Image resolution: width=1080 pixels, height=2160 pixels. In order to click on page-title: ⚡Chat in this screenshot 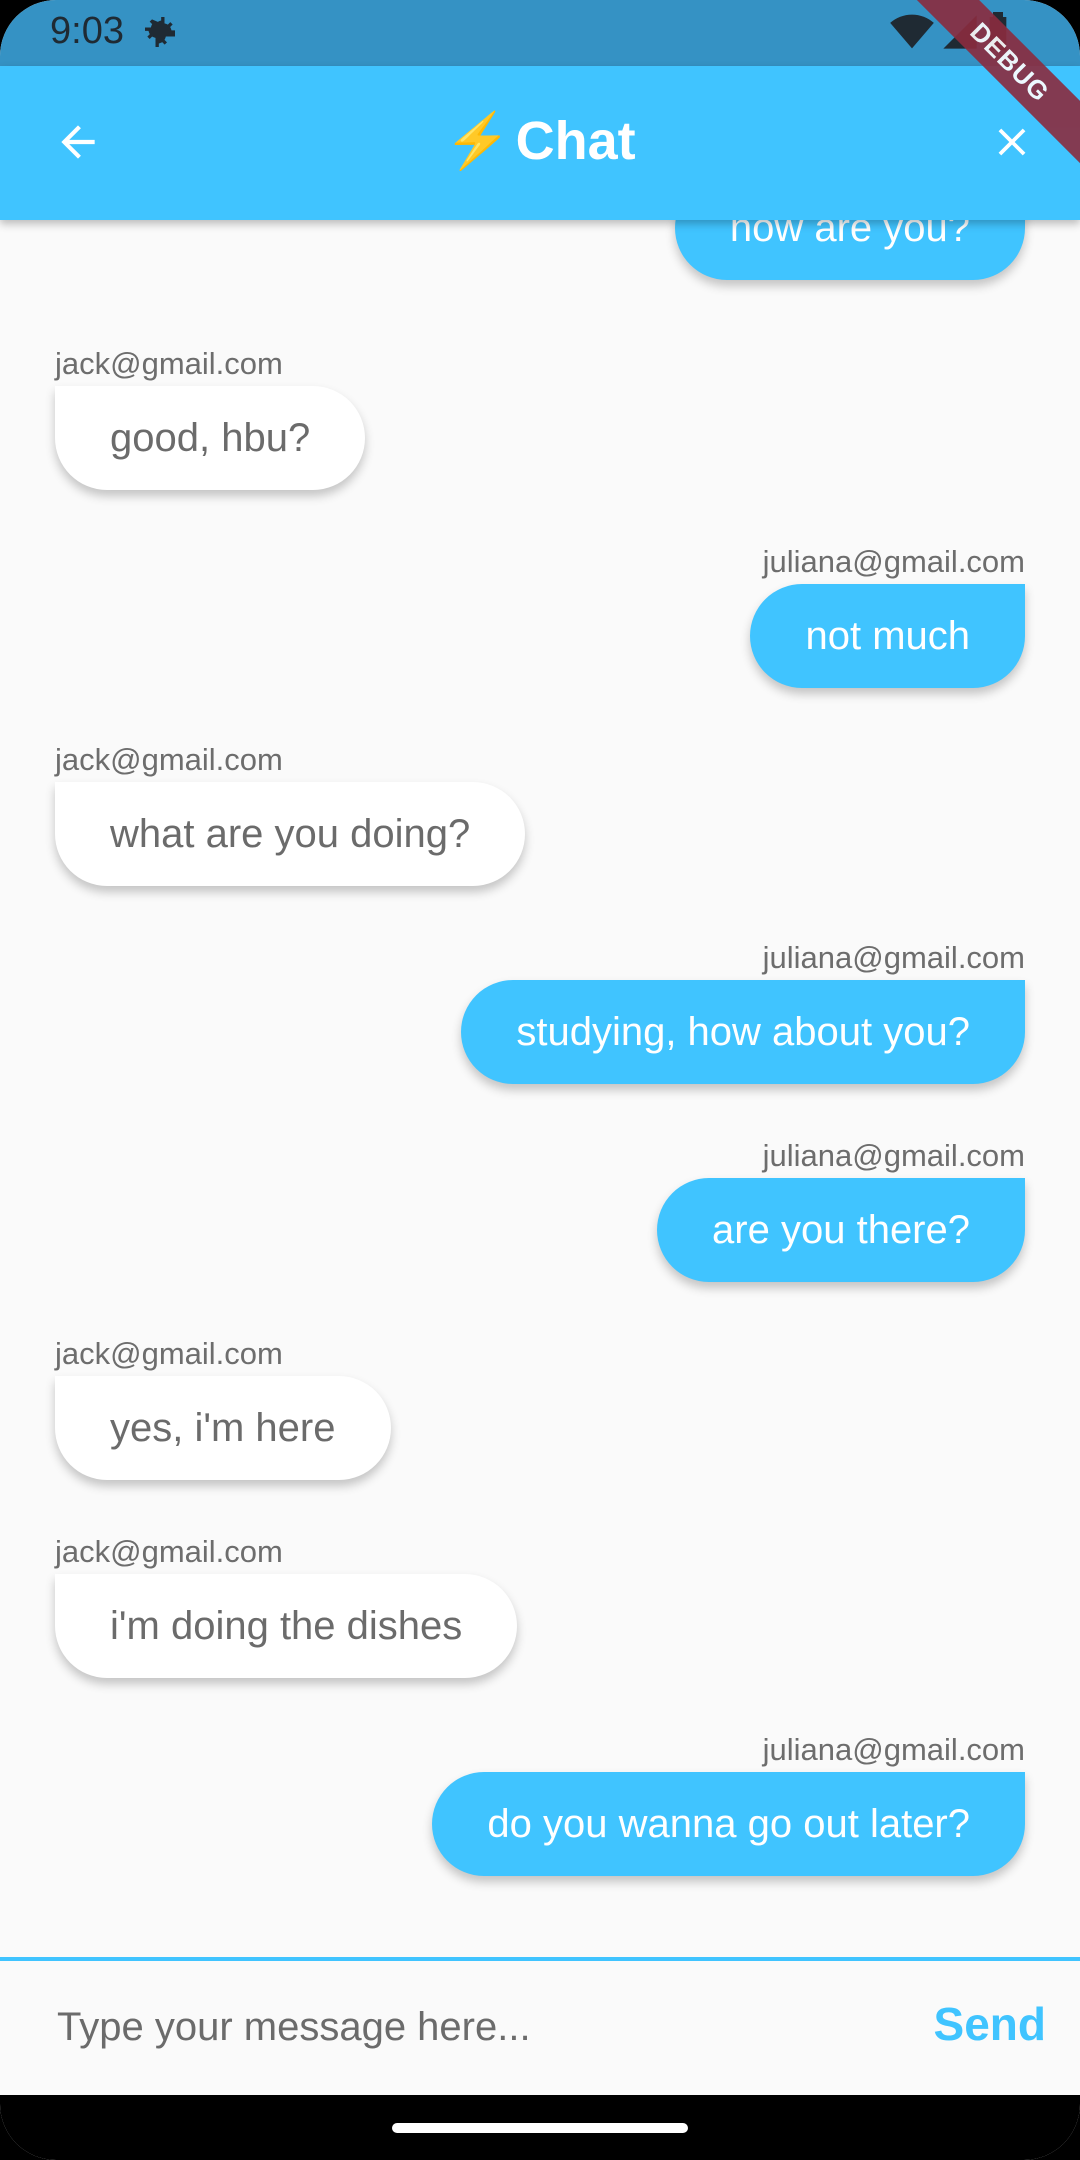, I will do `click(540, 141)`.